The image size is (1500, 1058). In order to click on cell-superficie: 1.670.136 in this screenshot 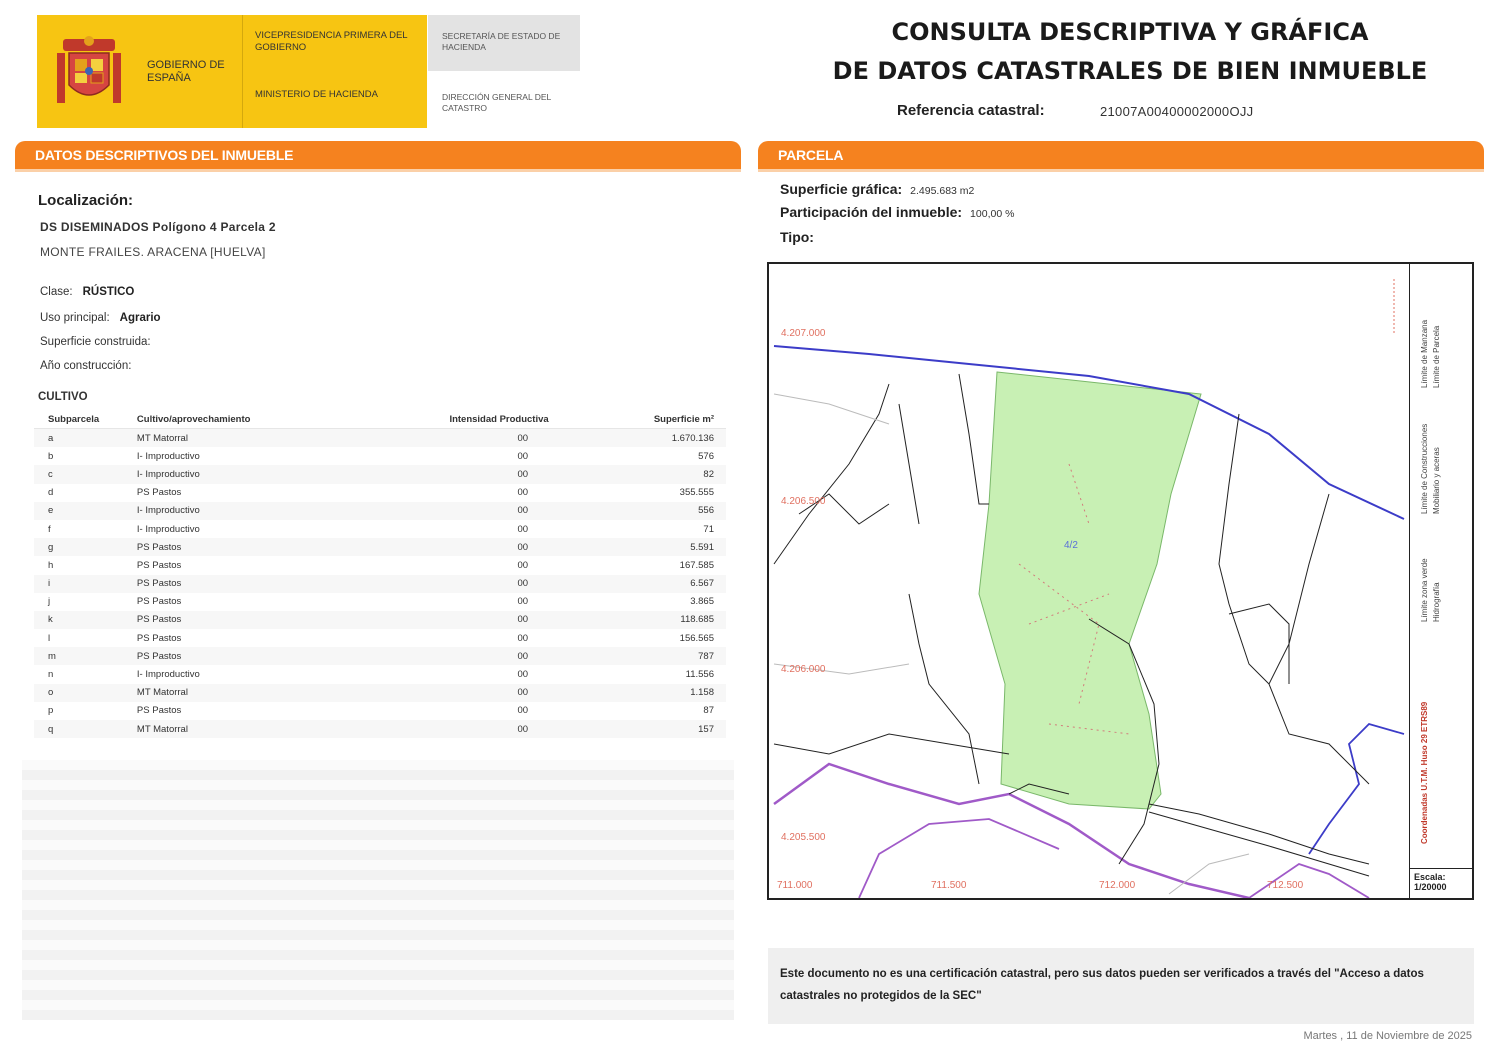, I will do `click(677, 438)`.